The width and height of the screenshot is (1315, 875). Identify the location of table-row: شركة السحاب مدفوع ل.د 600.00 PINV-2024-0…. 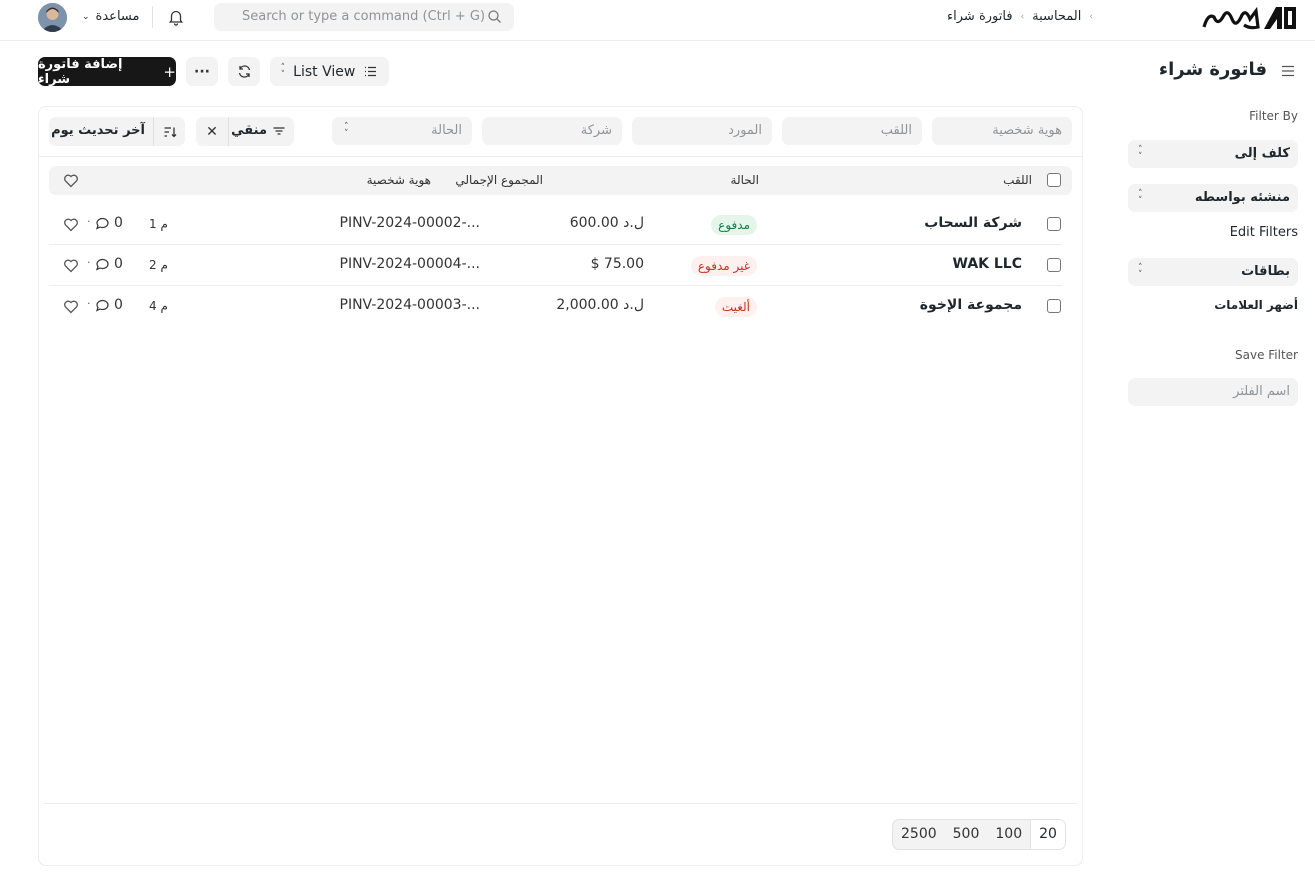
(555, 224).